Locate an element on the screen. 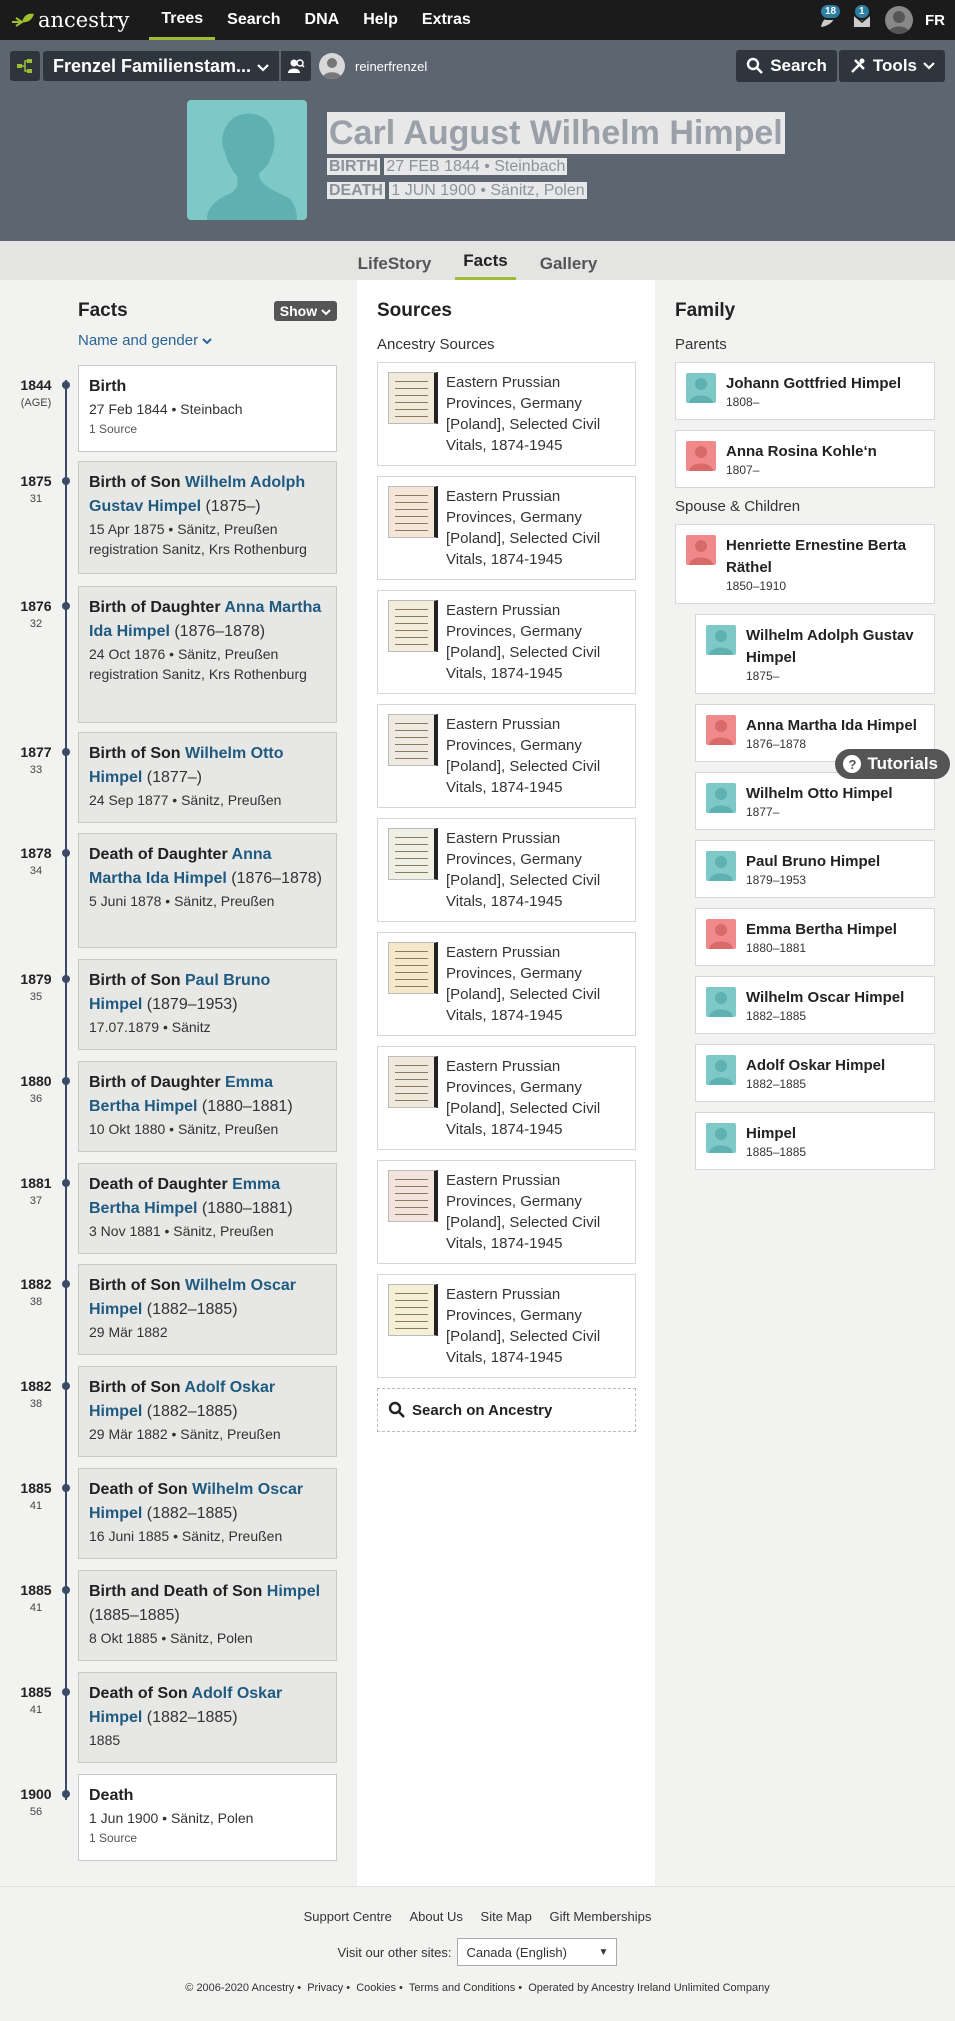 The image size is (955, 2021). chevron-down-icon is located at coordinates (929, 66).